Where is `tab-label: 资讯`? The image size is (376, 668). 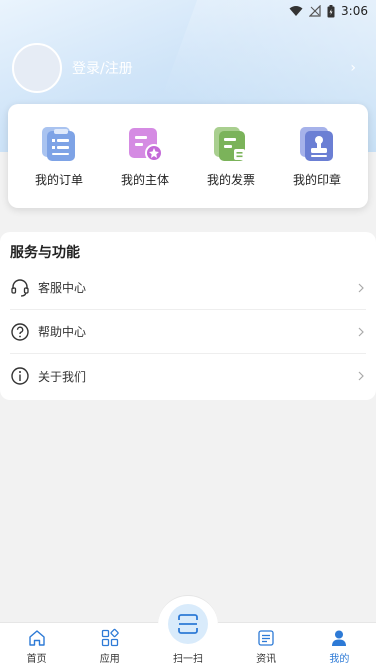
tab-label: 资讯 is located at coordinates (266, 659).